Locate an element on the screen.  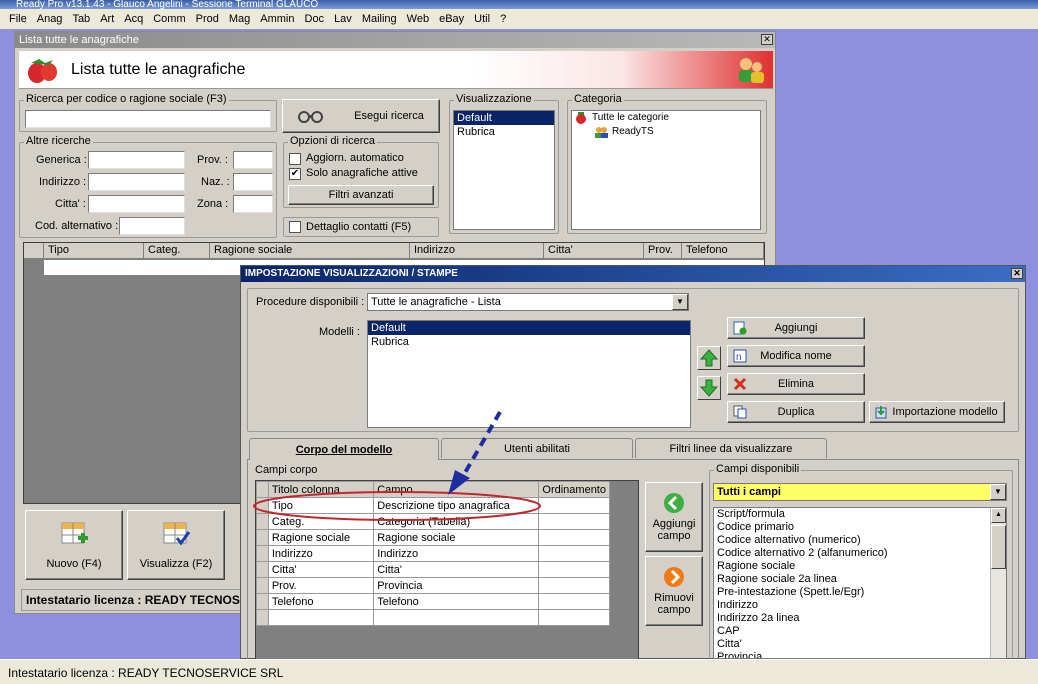
tab-corpo-modello: Corpo del modello is located at coordinates (344, 449).